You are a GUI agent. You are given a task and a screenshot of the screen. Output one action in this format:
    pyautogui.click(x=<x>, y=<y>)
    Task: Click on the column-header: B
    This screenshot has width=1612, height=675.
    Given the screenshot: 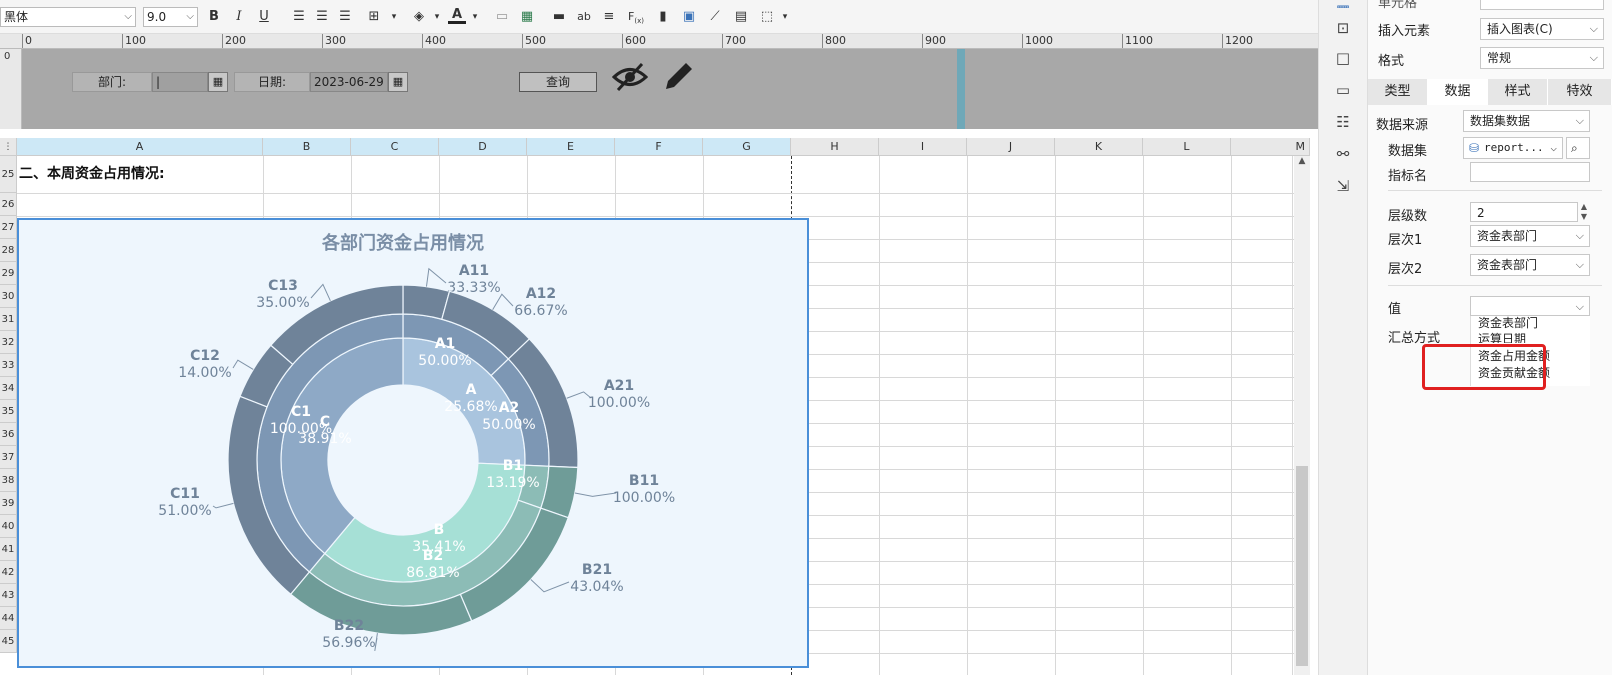 What is the action you would take?
    pyautogui.click(x=307, y=147)
    